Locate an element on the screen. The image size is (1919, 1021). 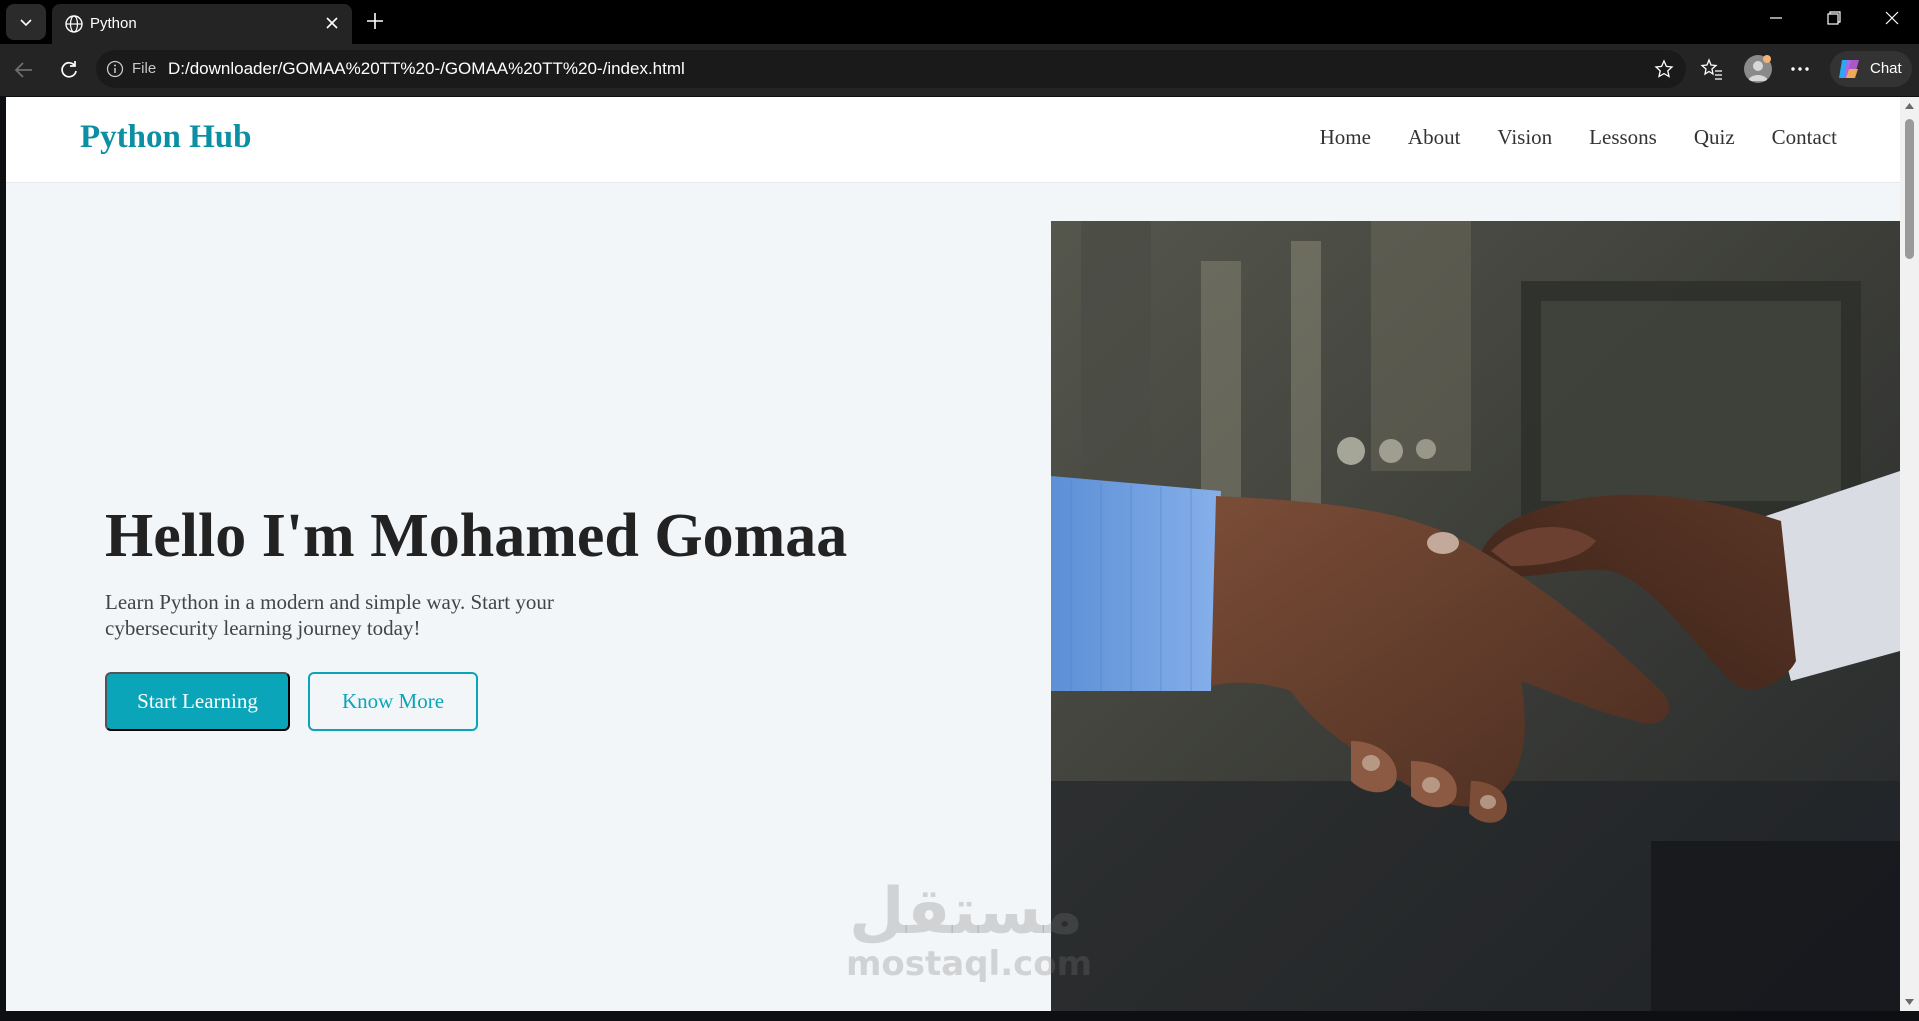
close-tab-icon is located at coordinates (332, 23).